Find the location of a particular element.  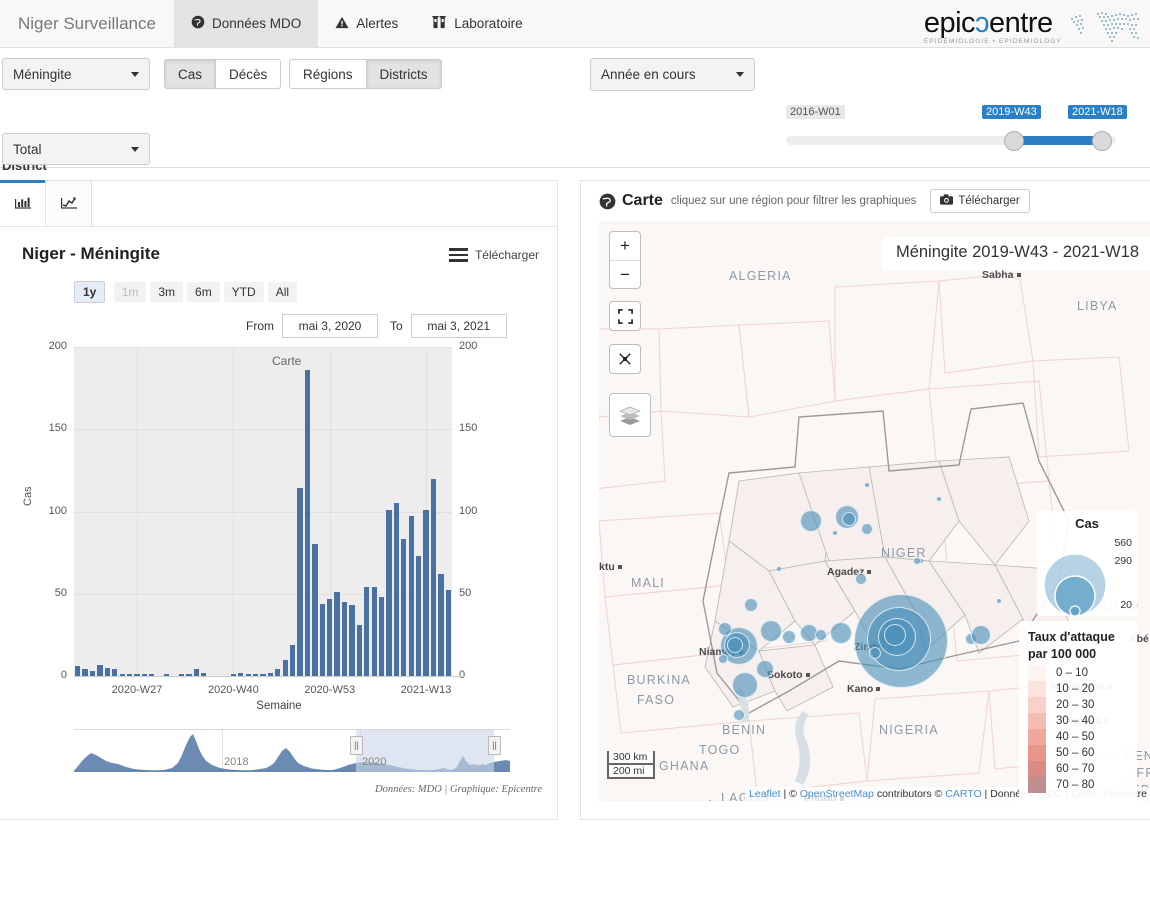

map-reset-view-control is located at coordinates (625, 359).